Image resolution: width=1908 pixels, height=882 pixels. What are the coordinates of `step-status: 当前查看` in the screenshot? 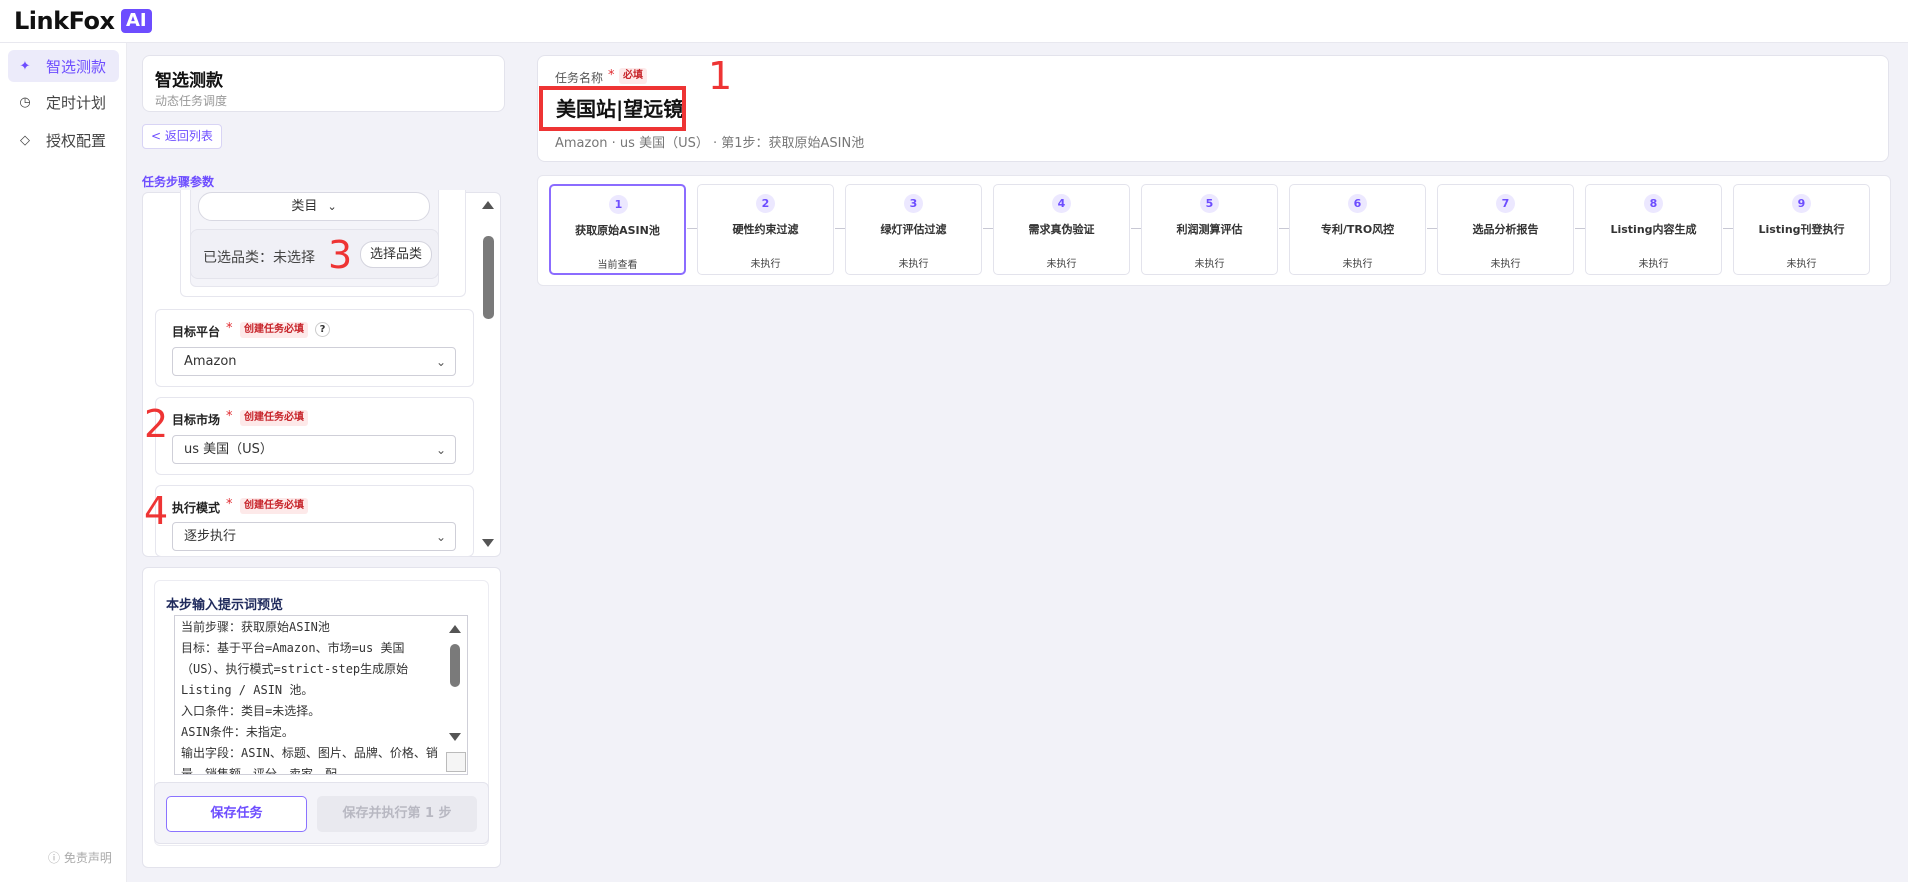 It's located at (617, 265).